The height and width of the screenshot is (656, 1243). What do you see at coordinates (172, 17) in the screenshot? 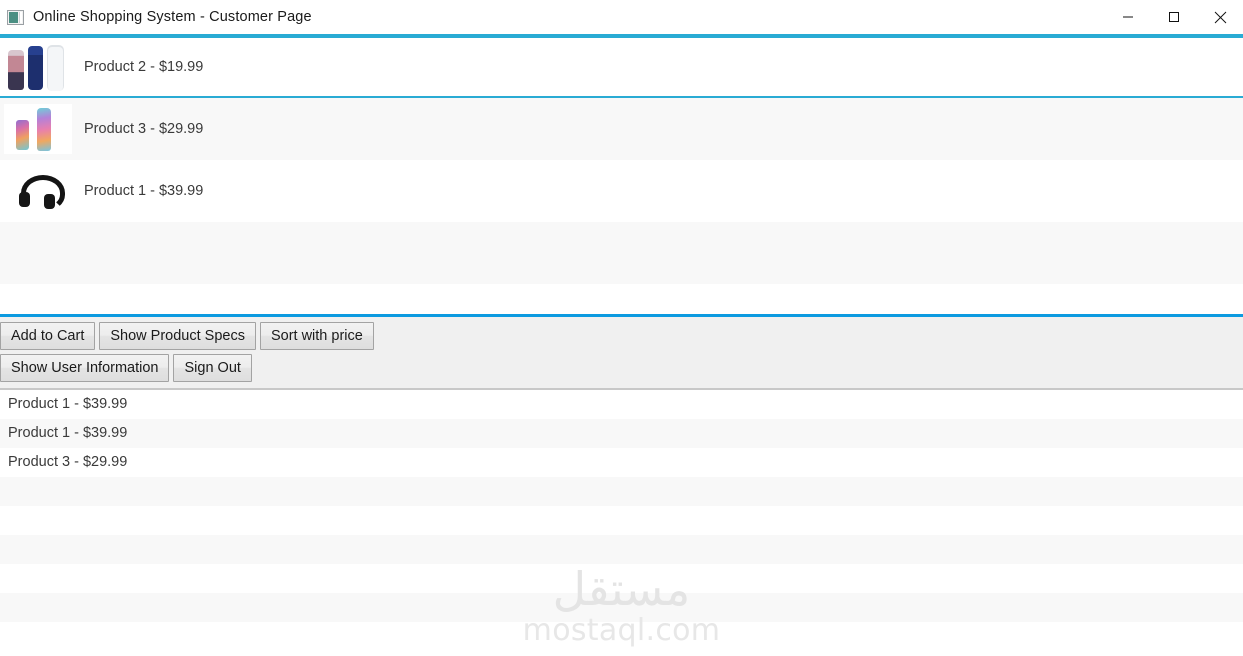
I see `window-title: Online Shopping System - Customer Page` at bounding box center [172, 17].